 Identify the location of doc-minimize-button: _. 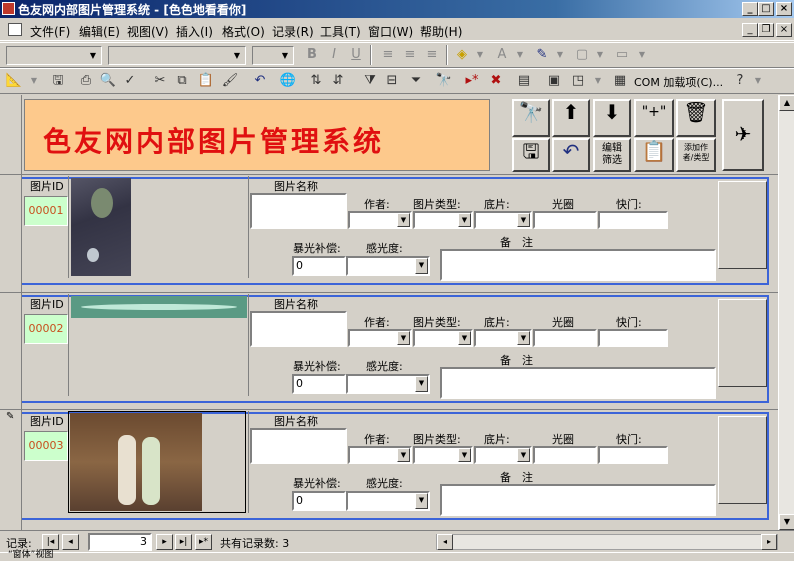
(750, 30).